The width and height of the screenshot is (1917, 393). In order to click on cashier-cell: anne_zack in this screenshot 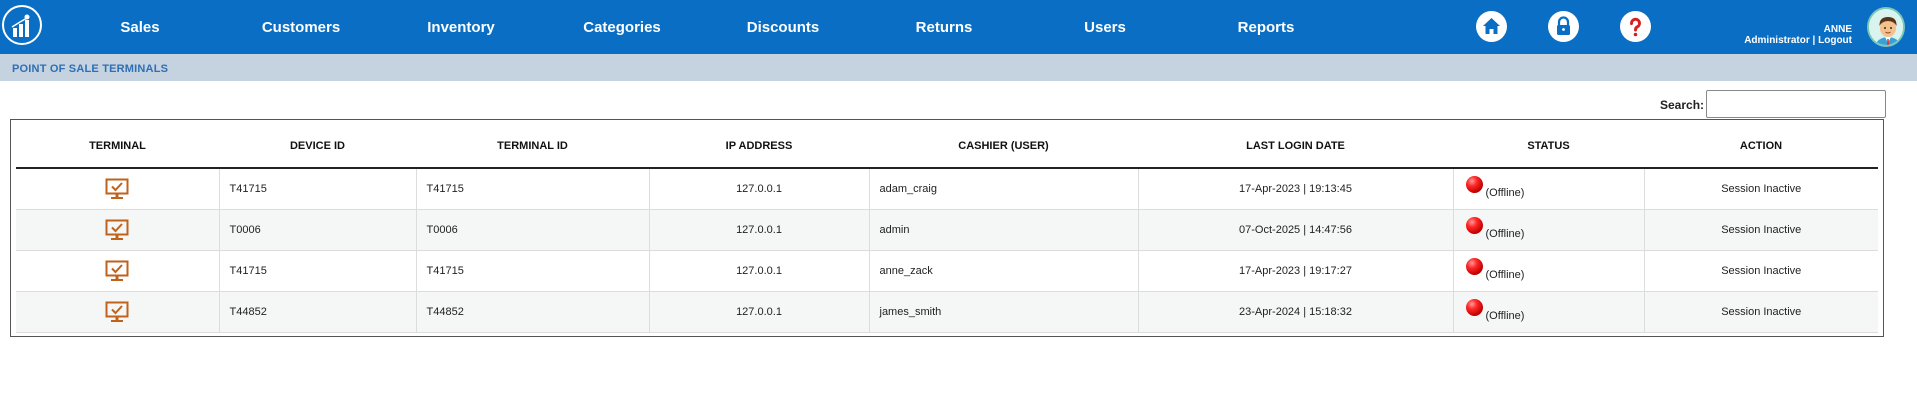, I will do `click(1004, 271)`.